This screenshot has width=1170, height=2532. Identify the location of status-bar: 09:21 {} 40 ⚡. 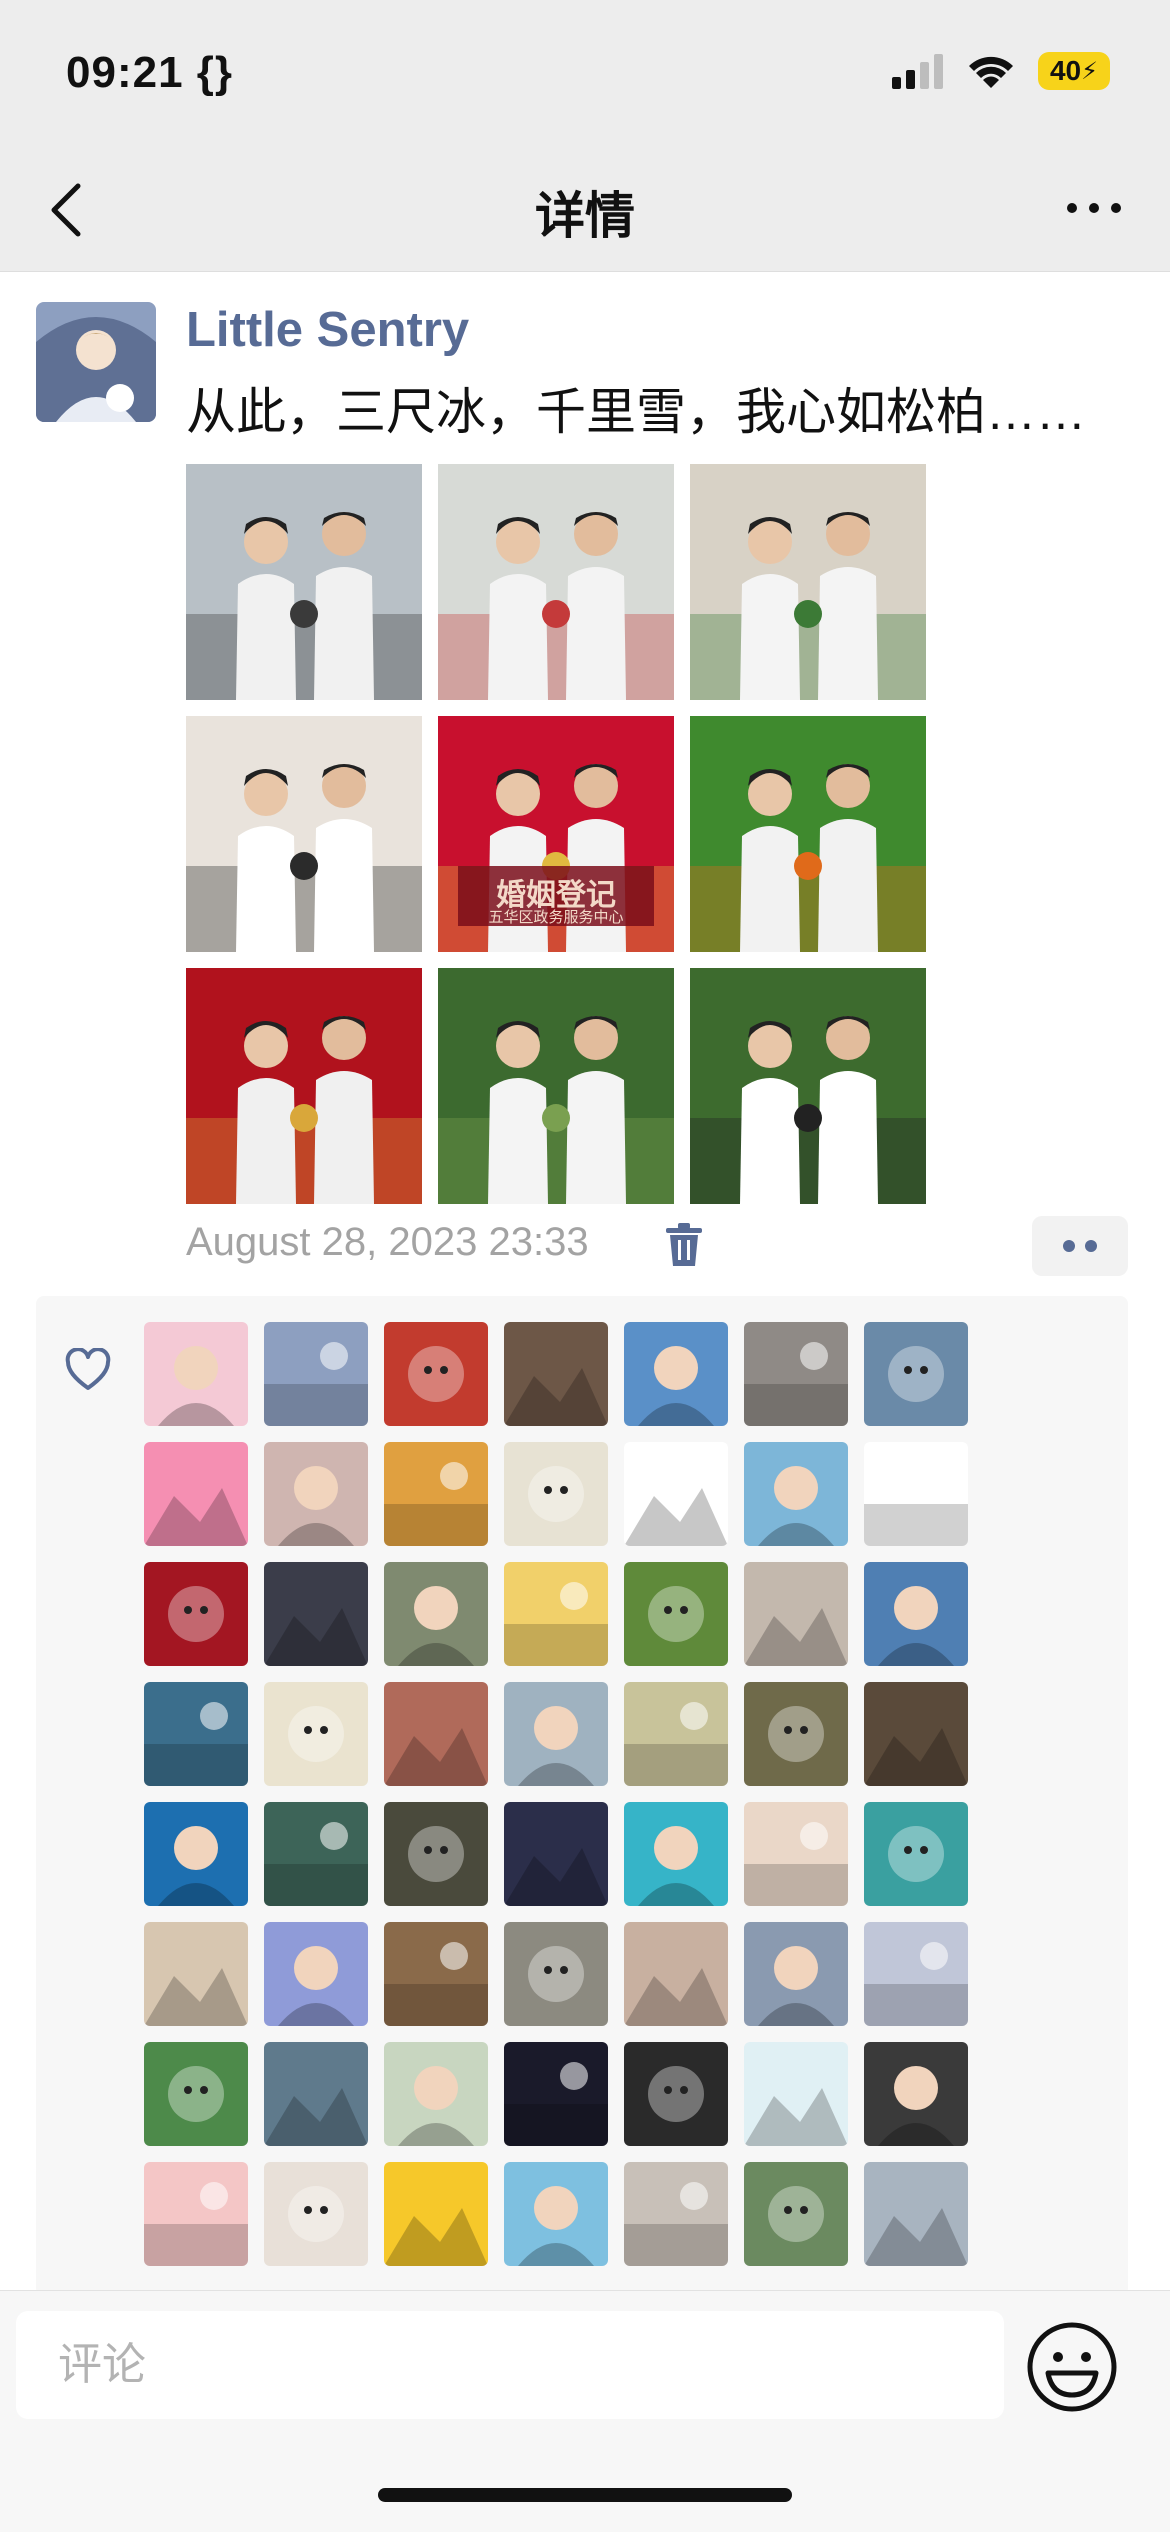
(585, 75).